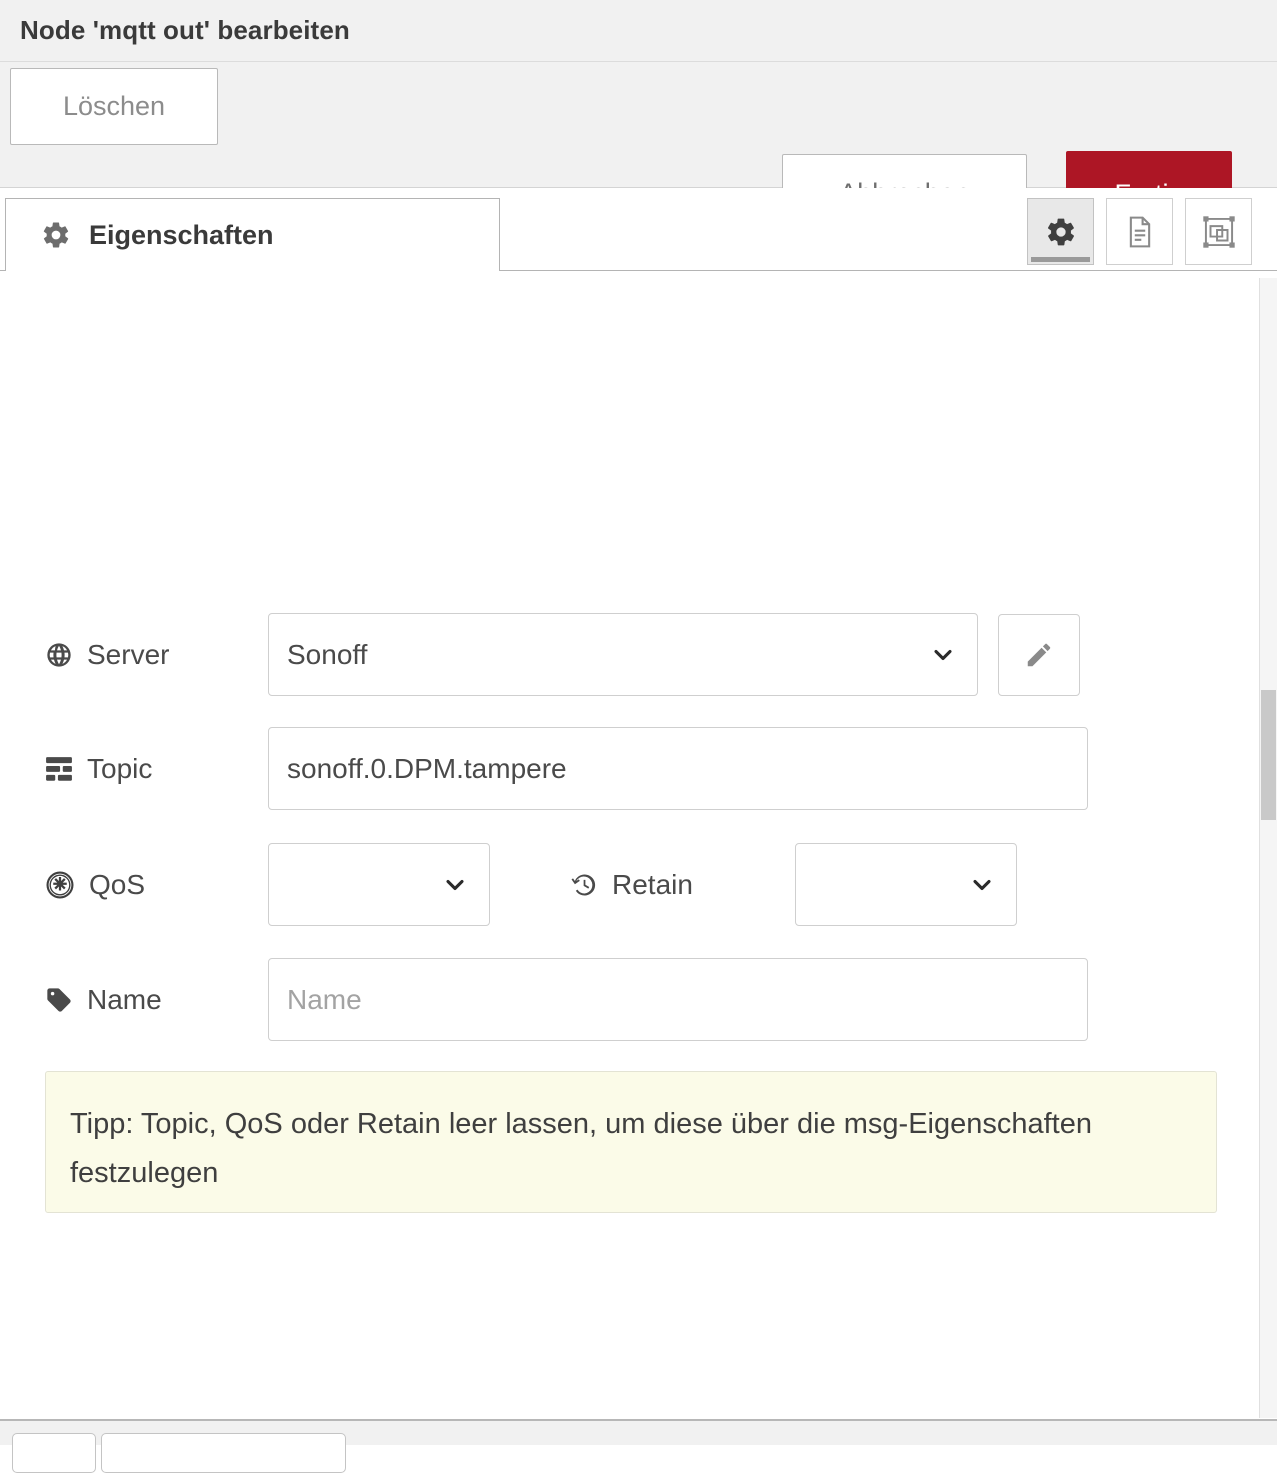 This screenshot has height=1473, width=1277. Describe the element at coordinates (1268, 848) in the screenshot. I see `scrollbar-track` at that location.